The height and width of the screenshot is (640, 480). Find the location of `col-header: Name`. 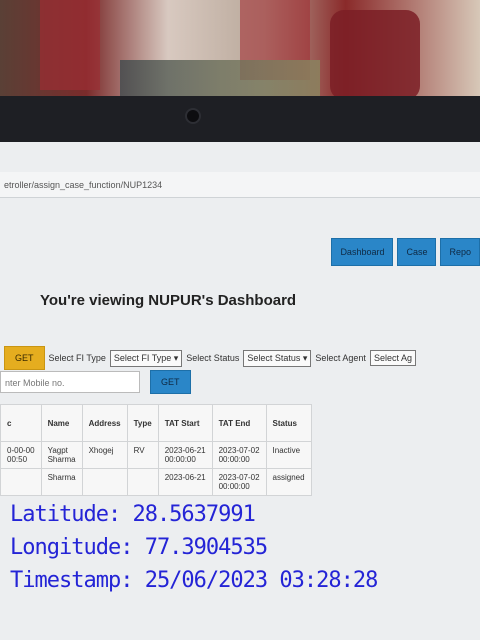

col-header: Name is located at coordinates (61, 423).